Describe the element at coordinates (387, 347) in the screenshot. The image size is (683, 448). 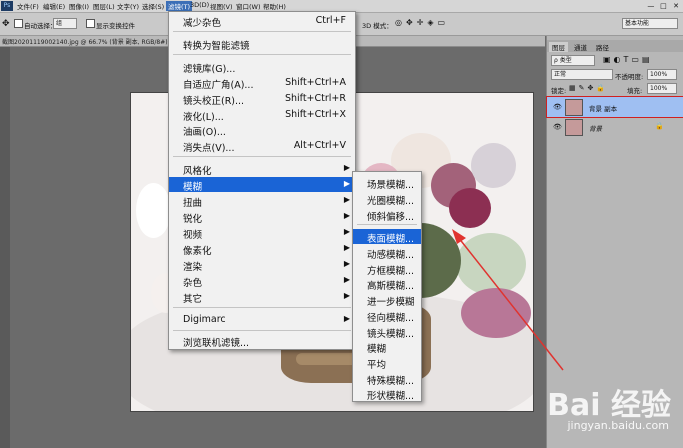
I see `submenu-item-blur: 模糊` at that location.